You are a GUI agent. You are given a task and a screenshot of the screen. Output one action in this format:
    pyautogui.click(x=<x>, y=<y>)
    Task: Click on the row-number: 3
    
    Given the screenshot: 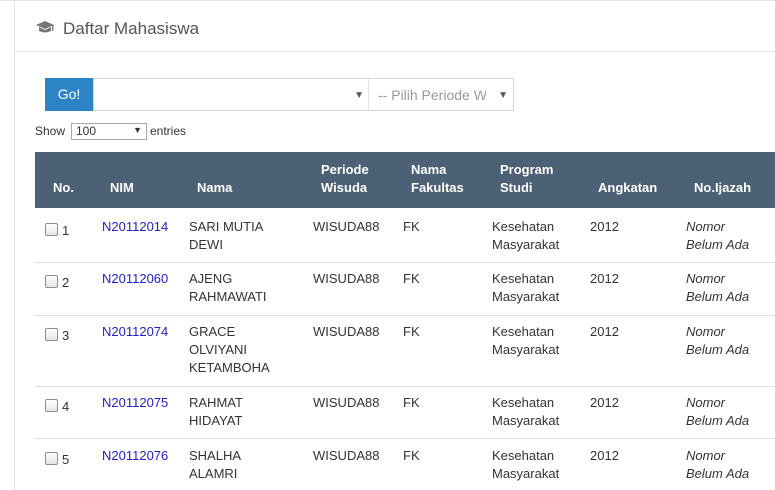 What is the action you would take?
    pyautogui.click(x=66, y=335)
    